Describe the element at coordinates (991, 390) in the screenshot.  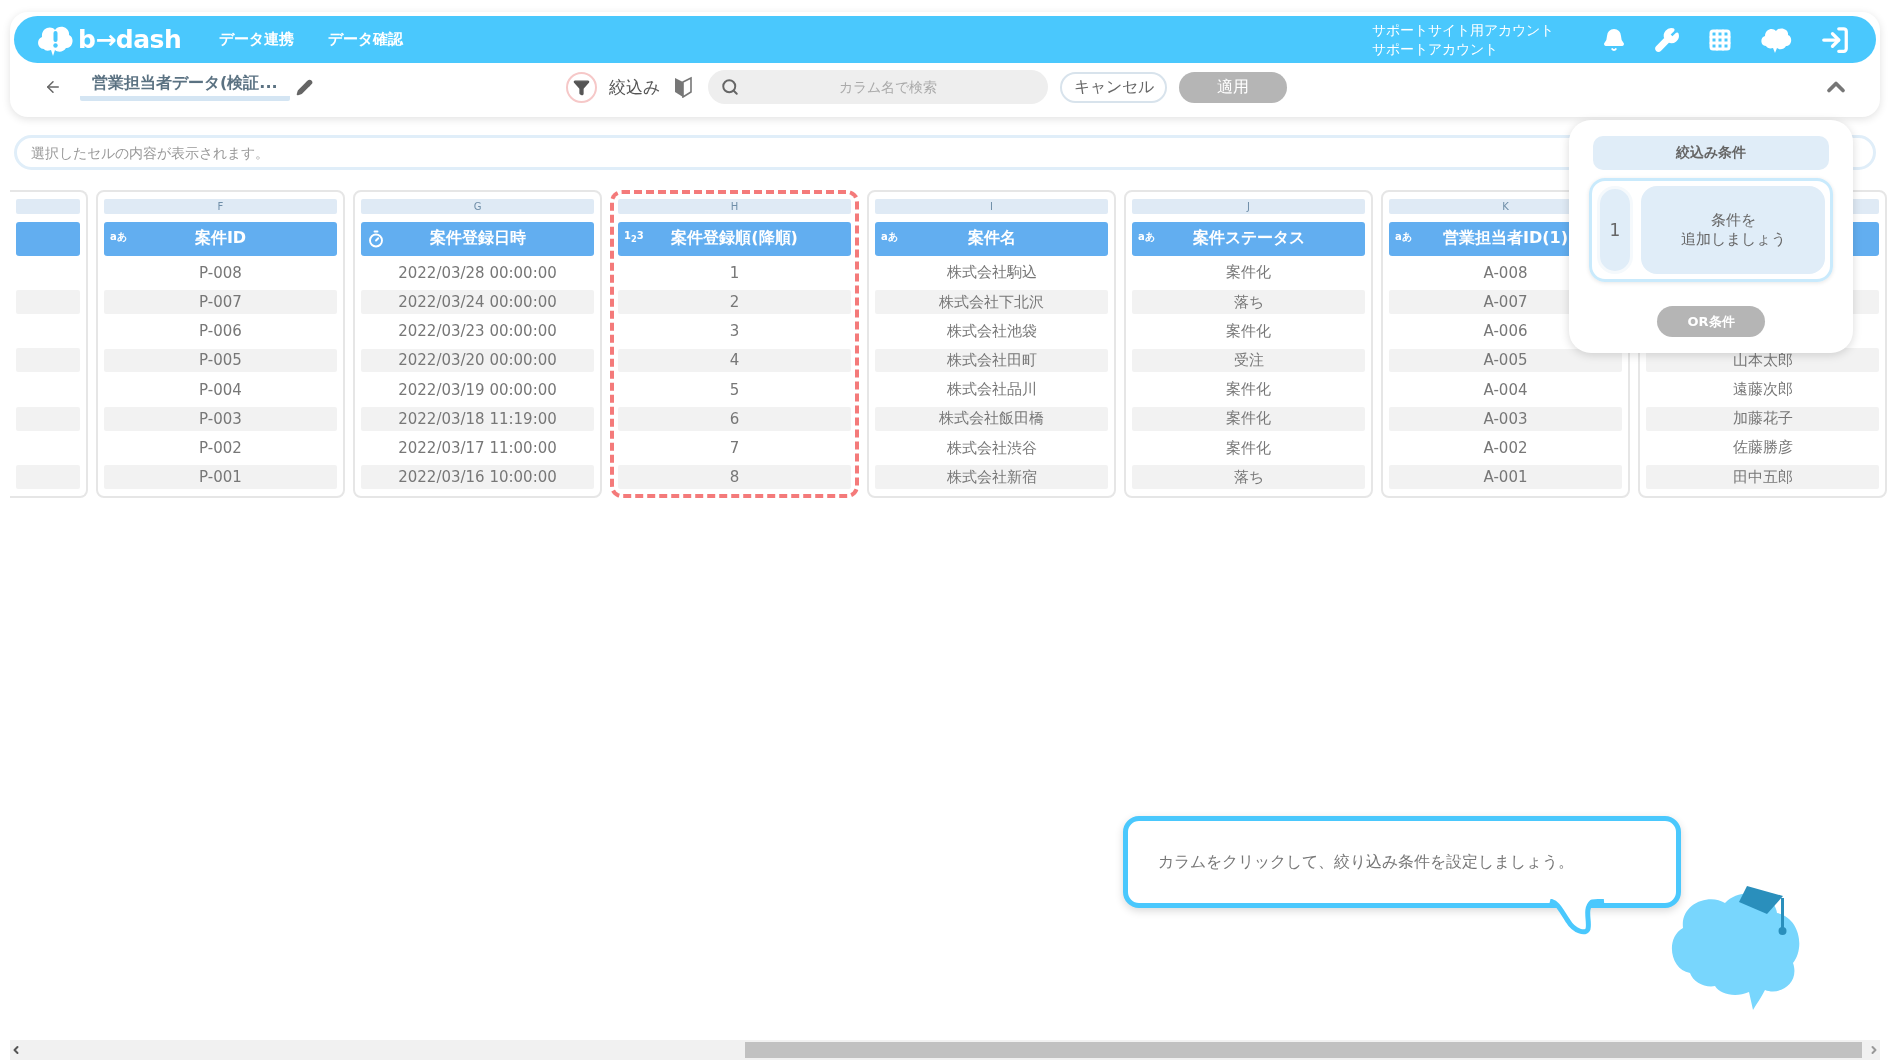
I see `table-cell: 株式会社品川` at that location.